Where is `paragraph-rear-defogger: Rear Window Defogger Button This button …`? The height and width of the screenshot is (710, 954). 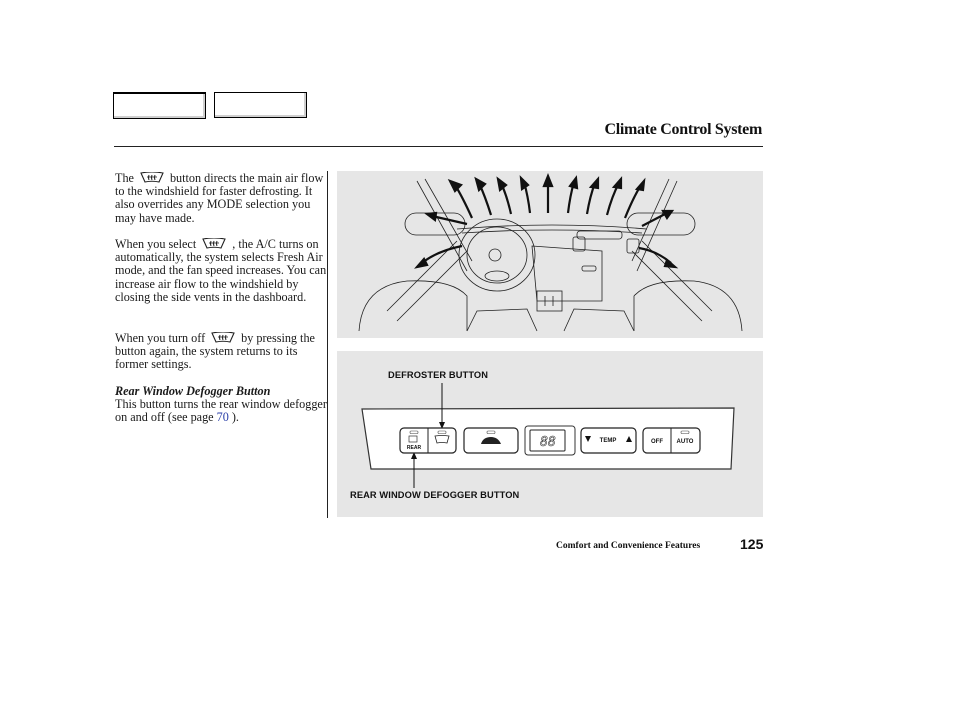 paragraph-rear-defogger: Rear Window Defogger Button This button … is located at coordinates (222, 404).